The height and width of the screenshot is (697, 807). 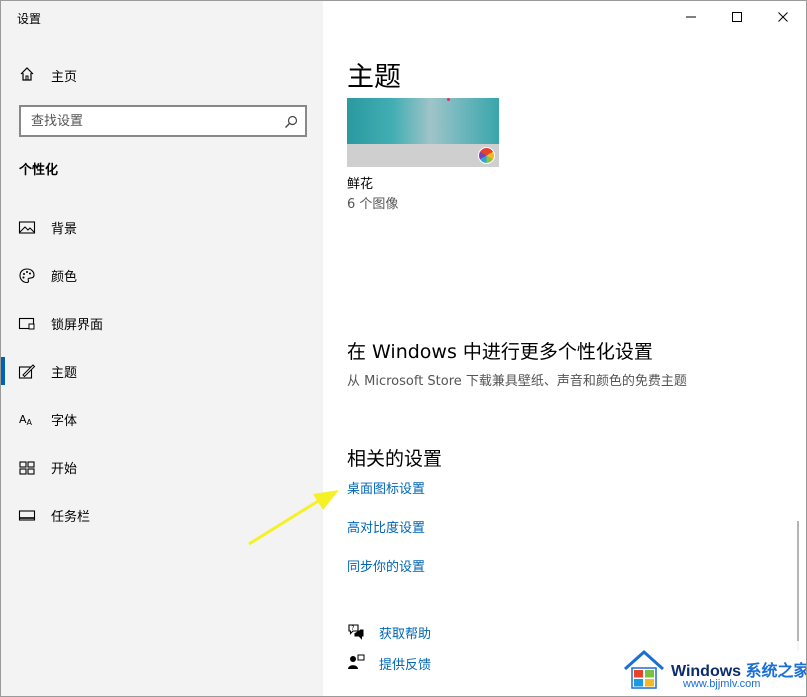 What do you see at coordinates (448, 99) in the screenshot?
I see `flower-dot` at bounding box center [448, 99].